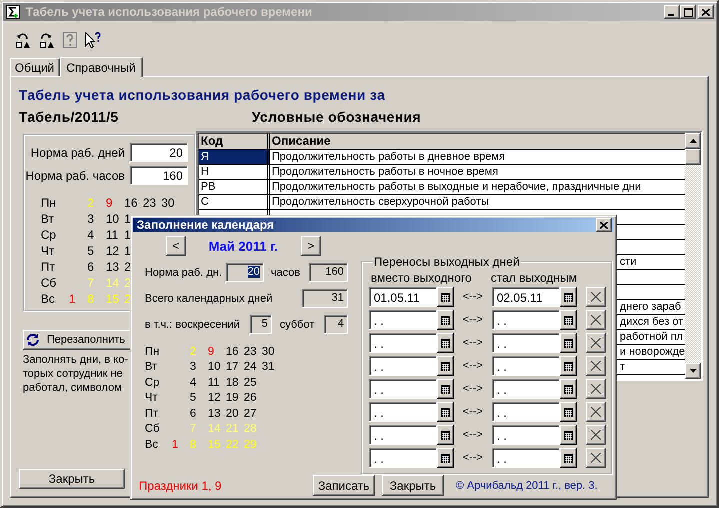 The width and height of the screenshot is (719, 508). What do you see at coordinates (233, 444) in the screenshot?
I see `calendar-date: 22` at bounding box center [233, 444].